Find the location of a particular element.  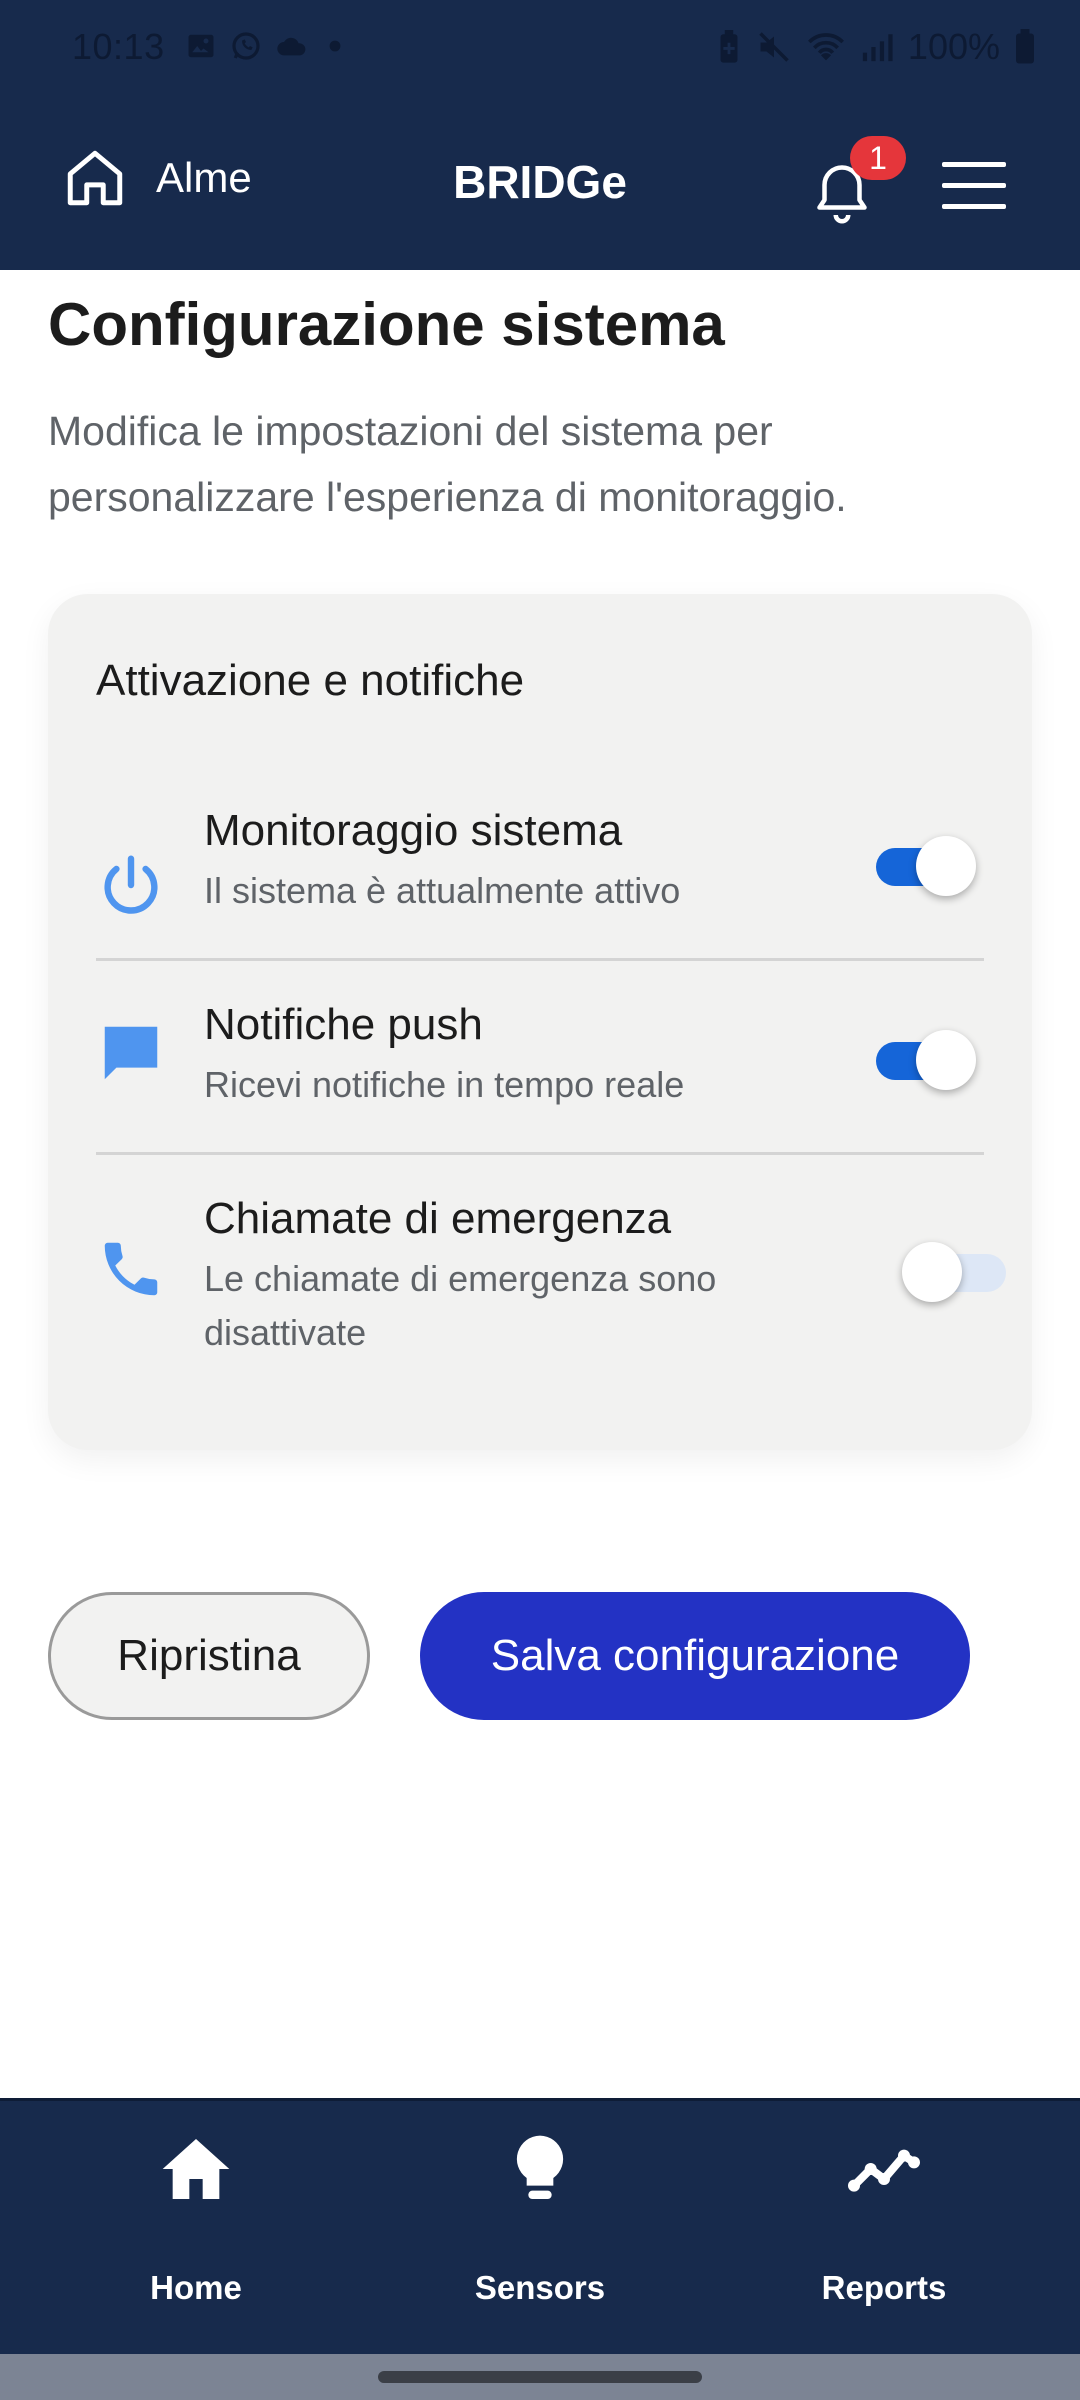

setting-desc-monitoring: Il sistema è attualmente attivo is located at coordinates (442, 890).